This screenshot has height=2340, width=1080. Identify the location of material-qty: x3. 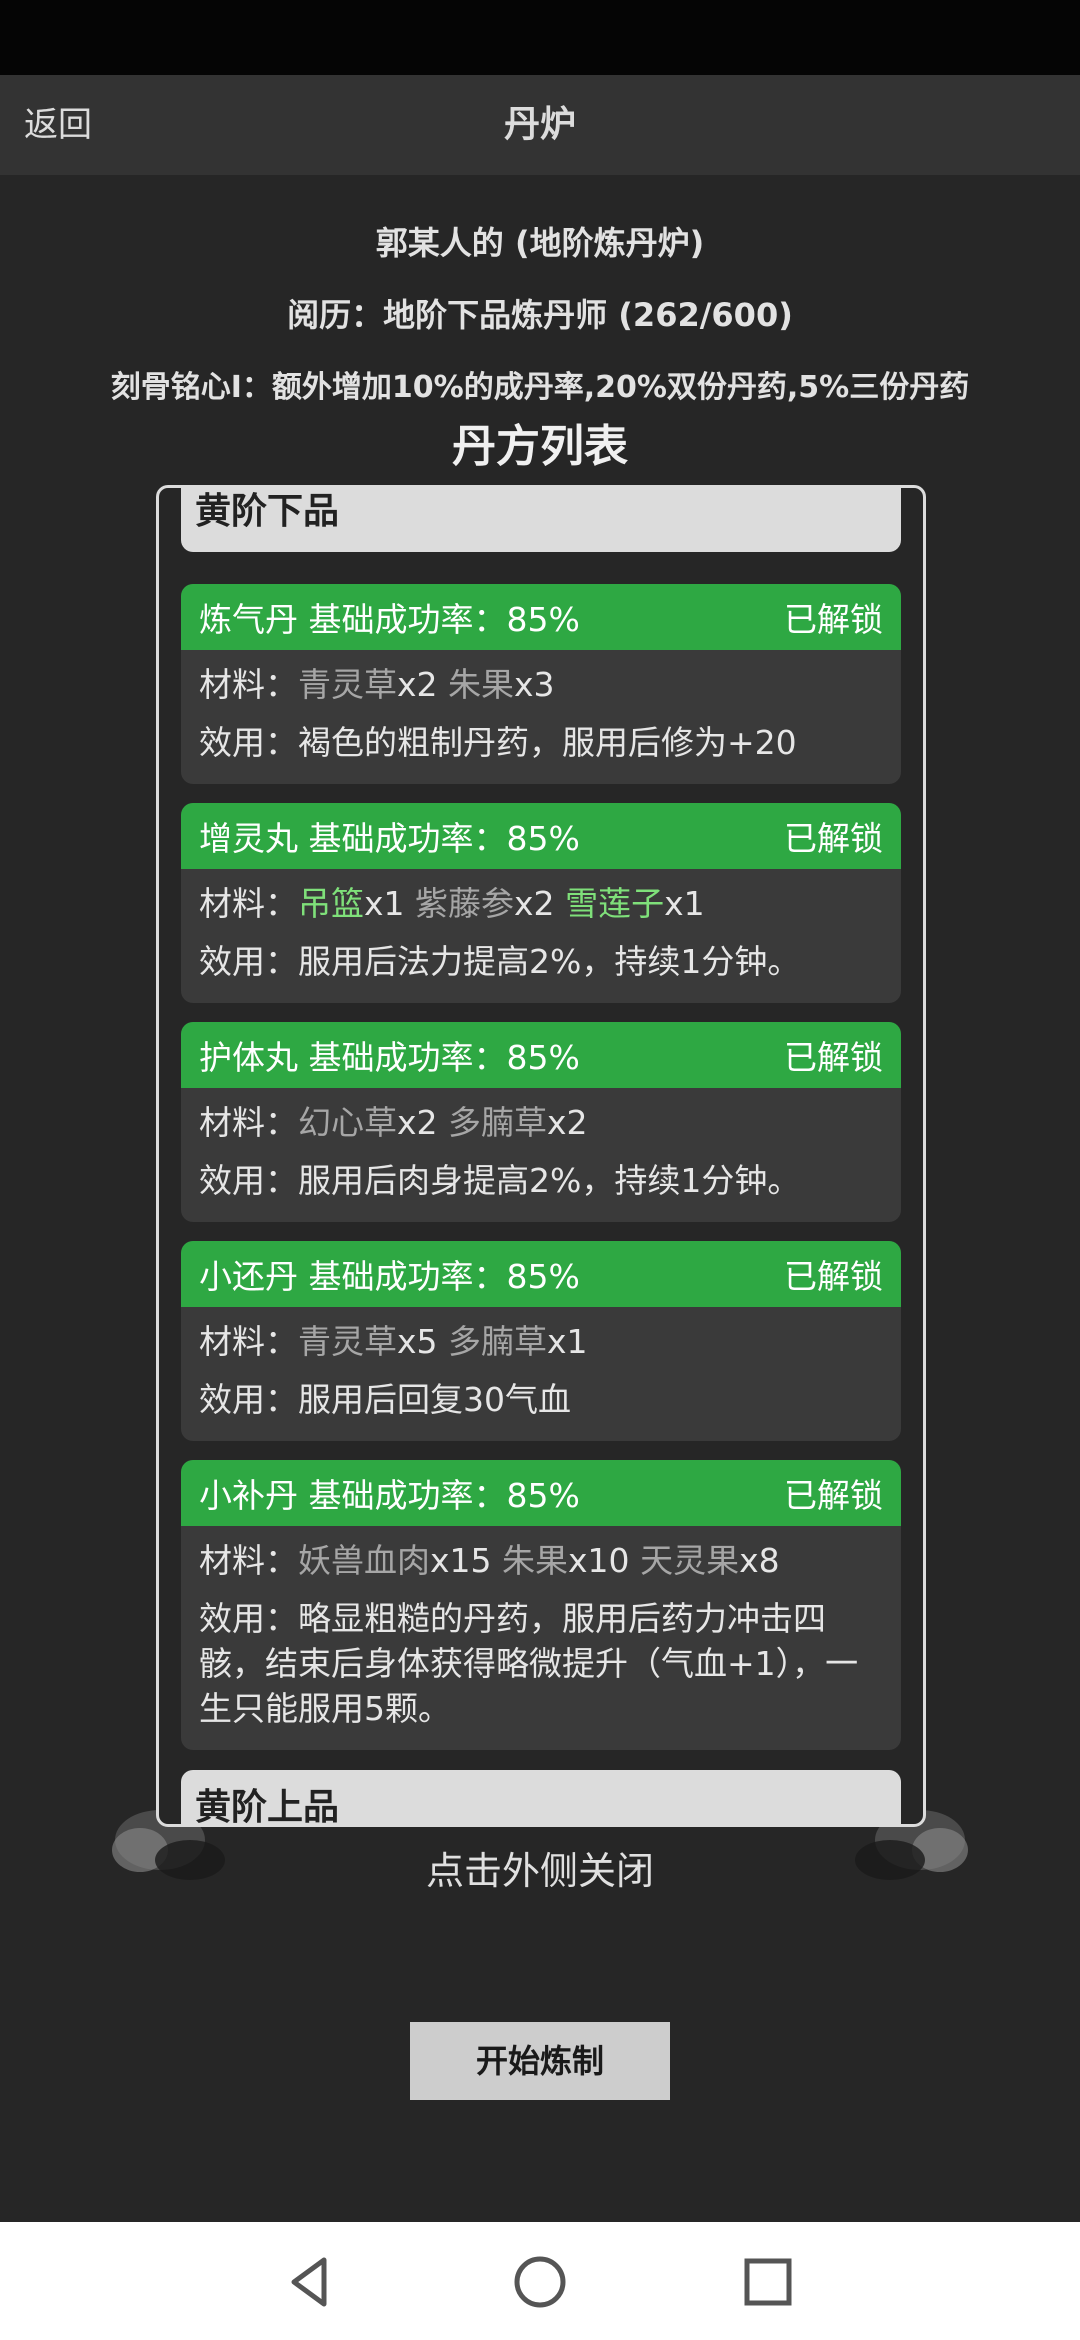
(534, 684).